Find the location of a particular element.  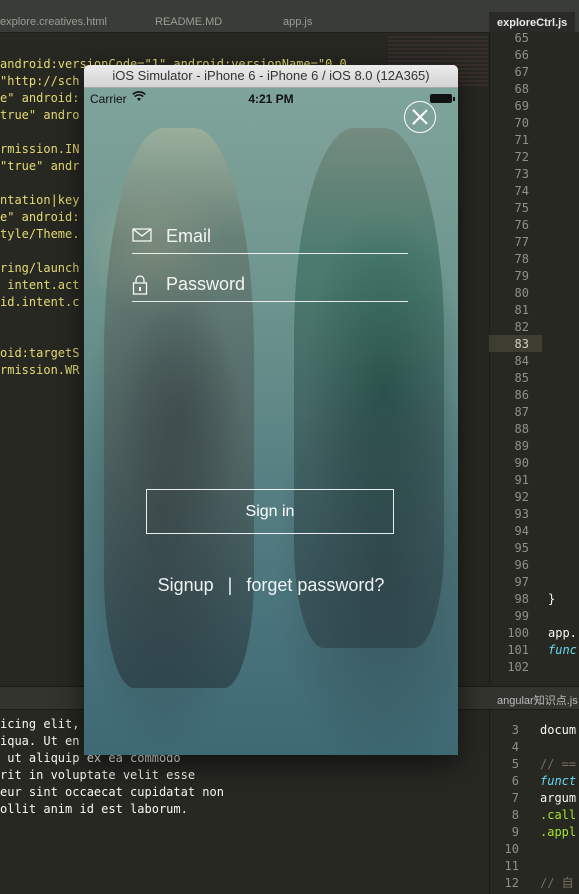

line-number: 69 is located at coordinates (521, 106).